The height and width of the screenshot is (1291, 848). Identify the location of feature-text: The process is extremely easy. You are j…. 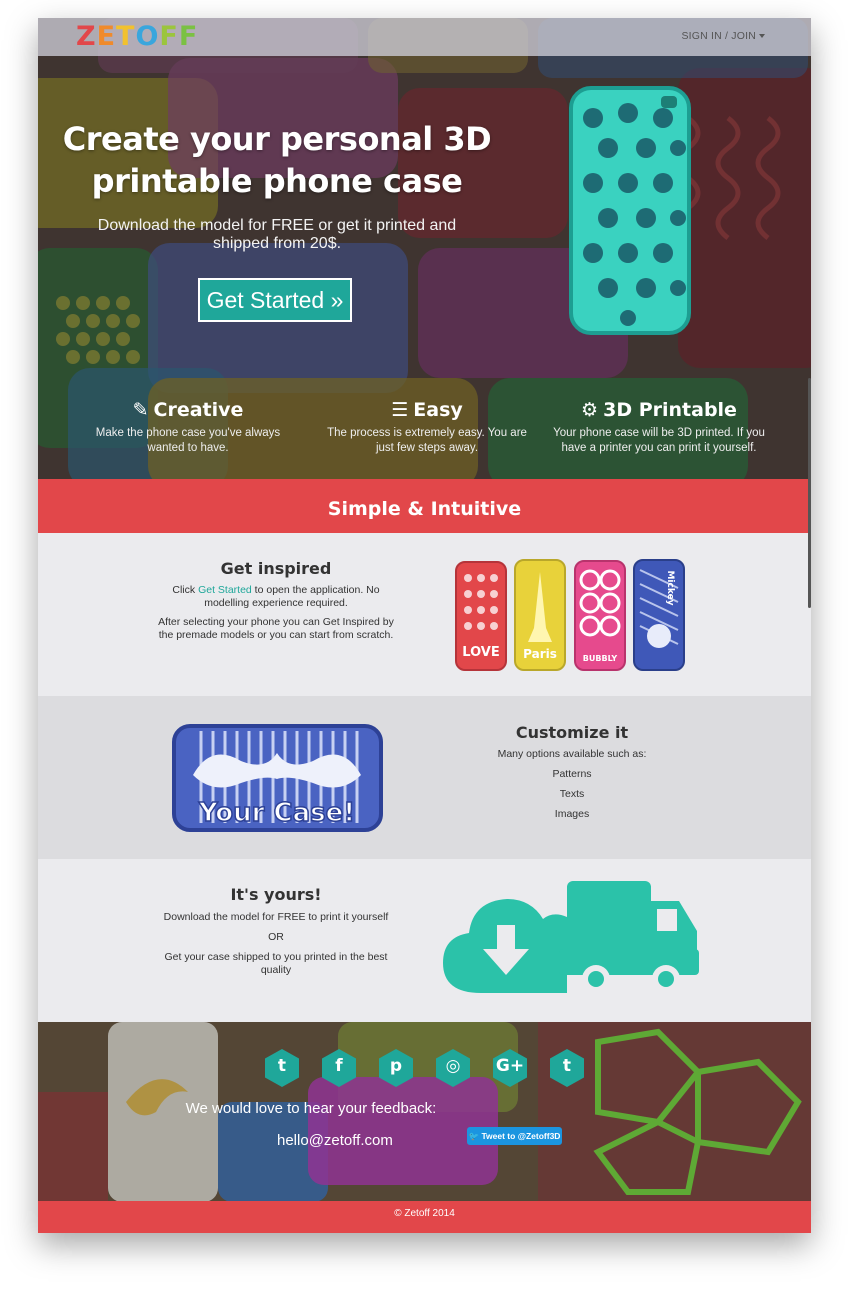
(427, 440).